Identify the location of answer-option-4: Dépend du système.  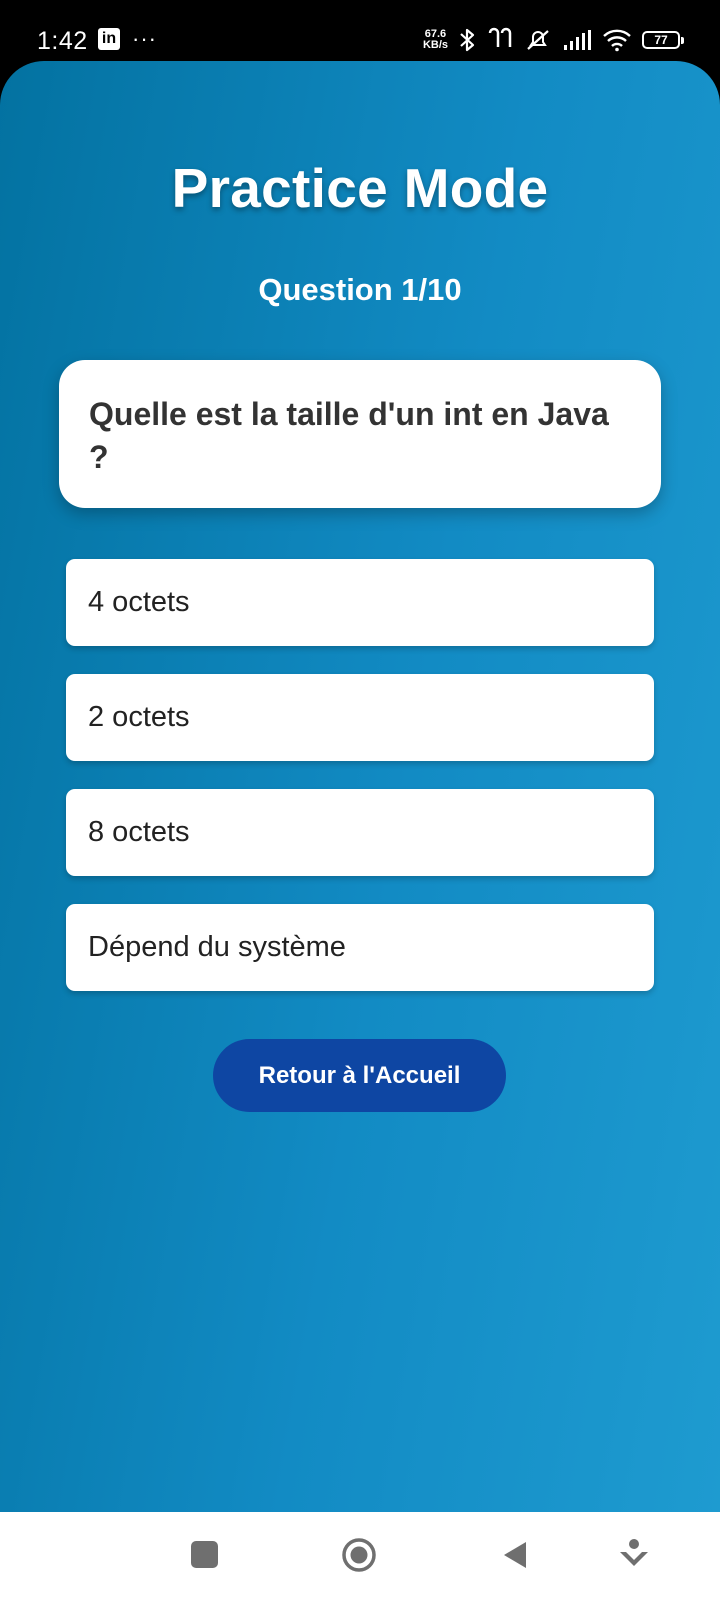
(360, 947).